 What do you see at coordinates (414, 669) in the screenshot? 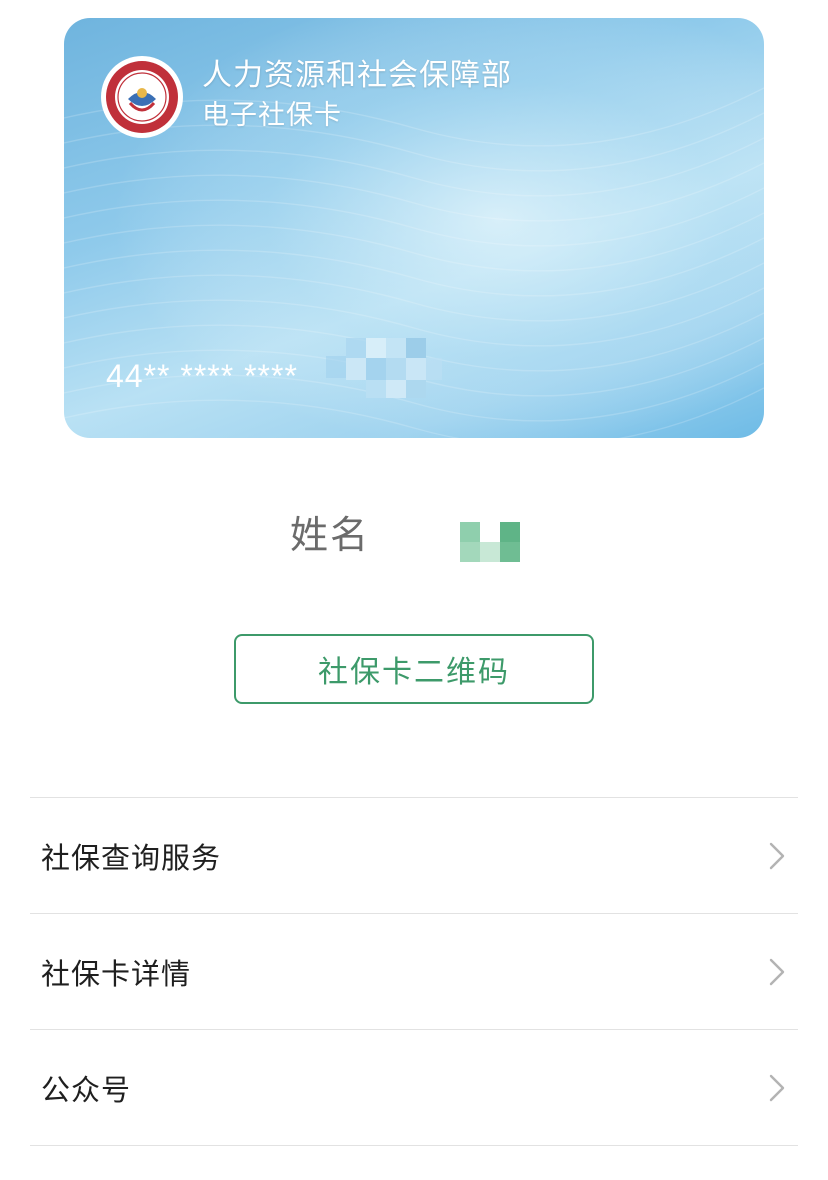
I see `qr-code-button: 社保卡二维码` at bounding box center [414, 669].